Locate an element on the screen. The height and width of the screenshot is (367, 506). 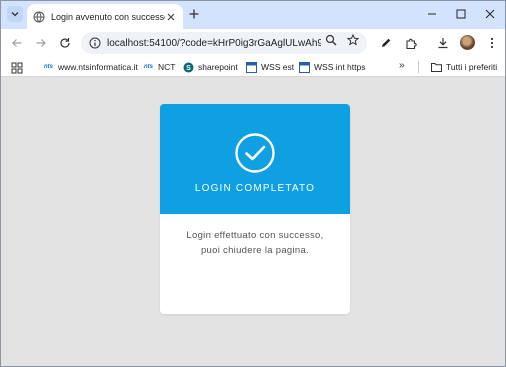
extensions-button is located at coordinates (411, 43).